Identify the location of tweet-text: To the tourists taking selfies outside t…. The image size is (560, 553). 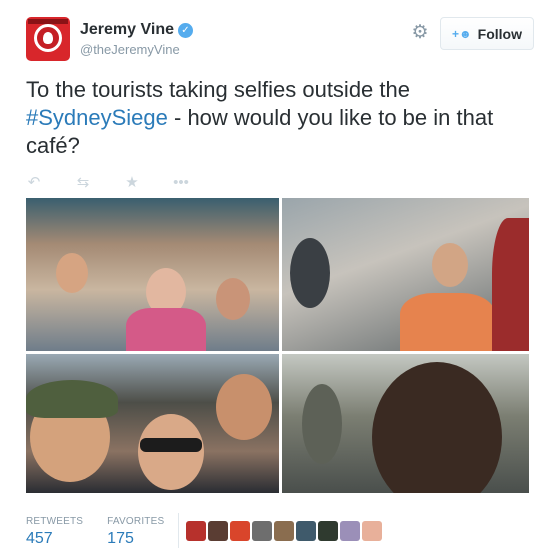
(280, 118).